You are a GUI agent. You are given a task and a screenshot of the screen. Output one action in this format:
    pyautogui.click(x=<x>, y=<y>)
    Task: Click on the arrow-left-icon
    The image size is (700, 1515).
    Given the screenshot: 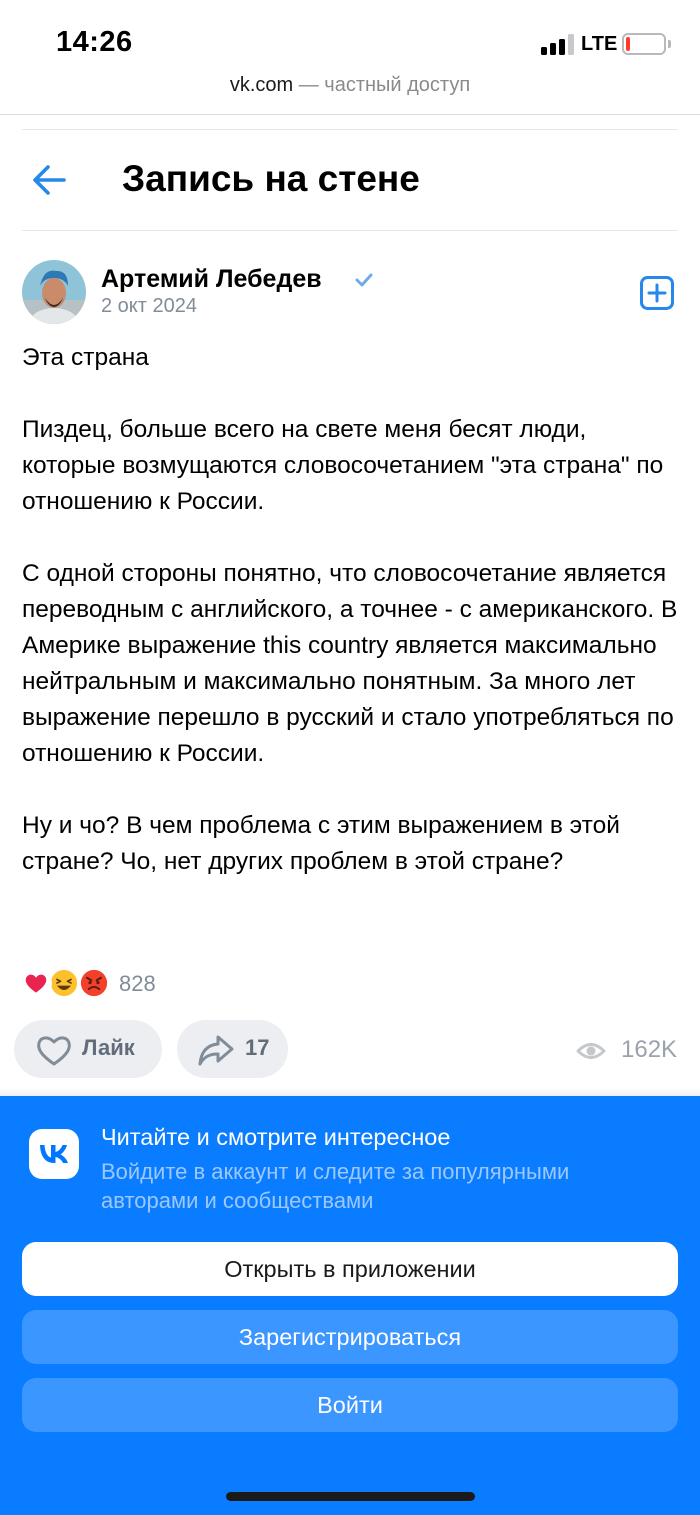 What is the action you would take?
    pyautogui.click(x=49, y=180)
    